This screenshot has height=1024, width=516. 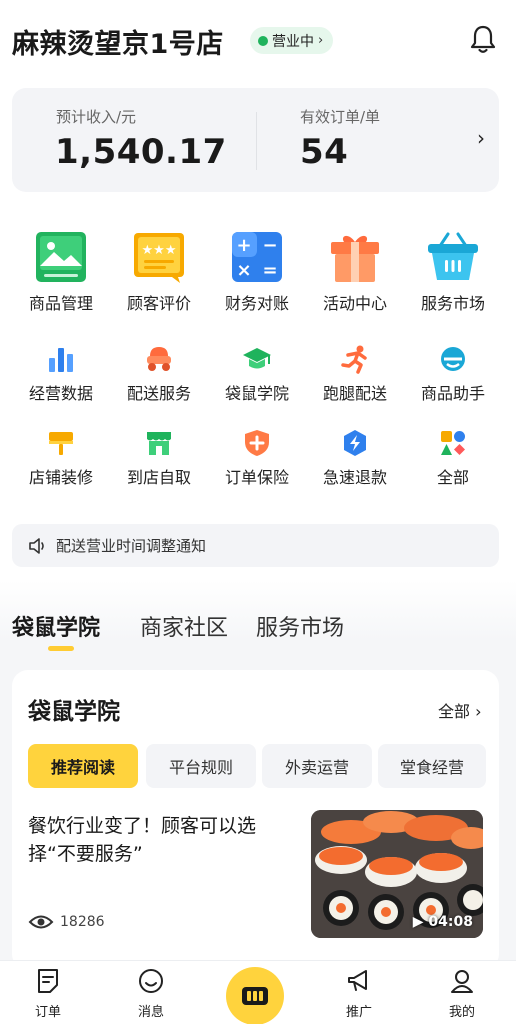 I want to click on view-count-value: 18286, so click(x=82, y=922).